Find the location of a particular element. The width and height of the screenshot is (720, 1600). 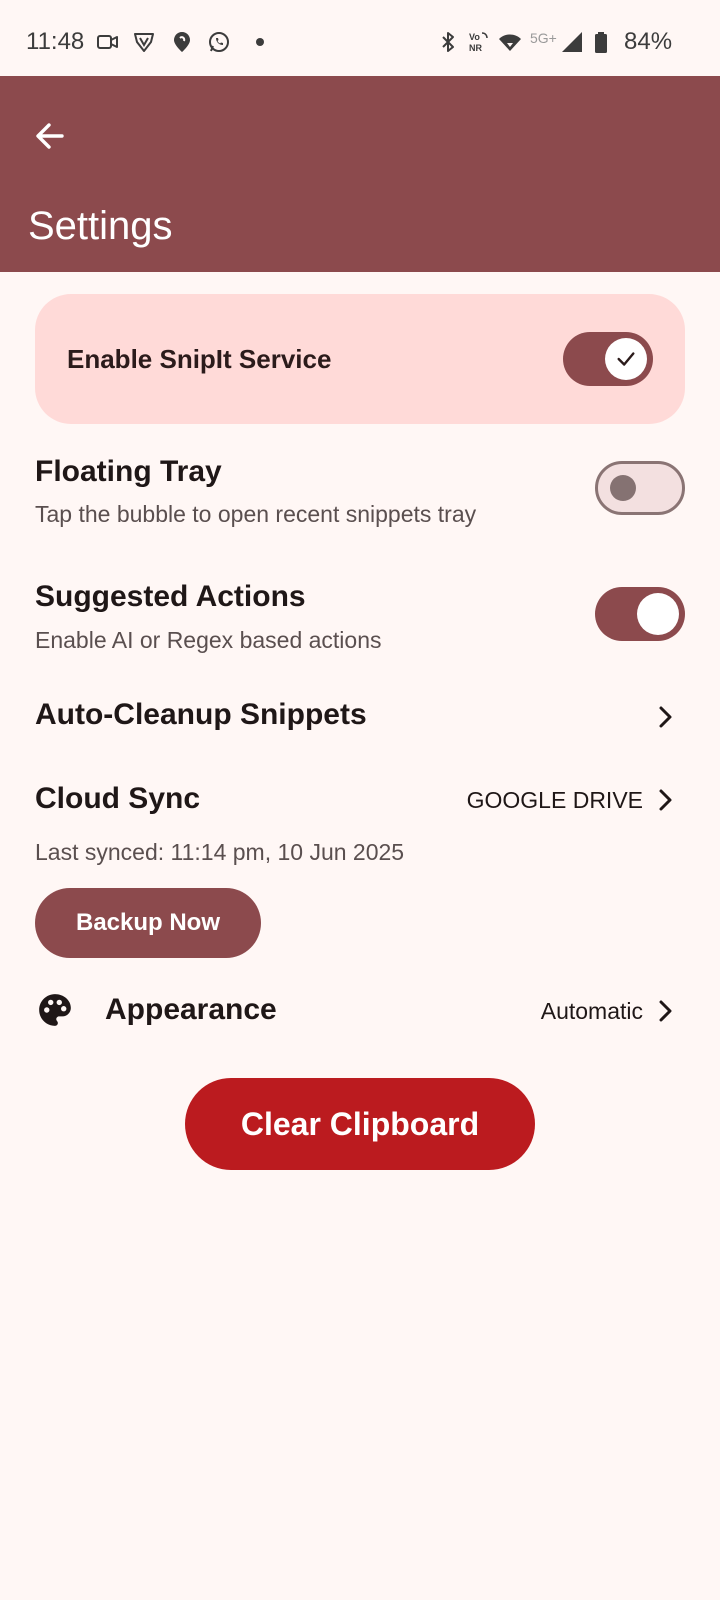

floating-tray-title: Floating Tray is located at coordinates (128, 471).